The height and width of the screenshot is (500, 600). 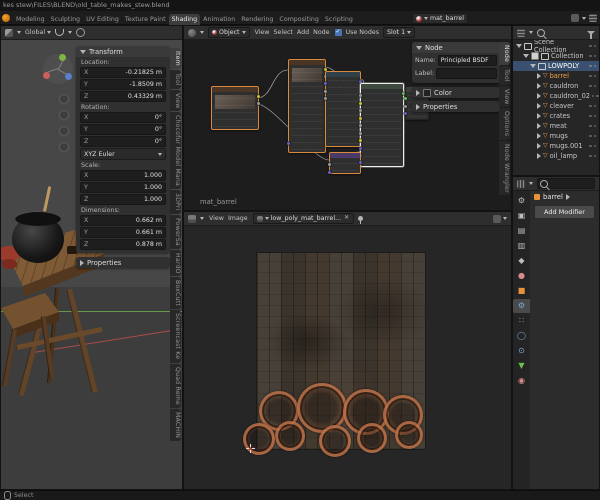 I want to click on properties-tab-modifiers: ⚙, so click(x=521, y=306).